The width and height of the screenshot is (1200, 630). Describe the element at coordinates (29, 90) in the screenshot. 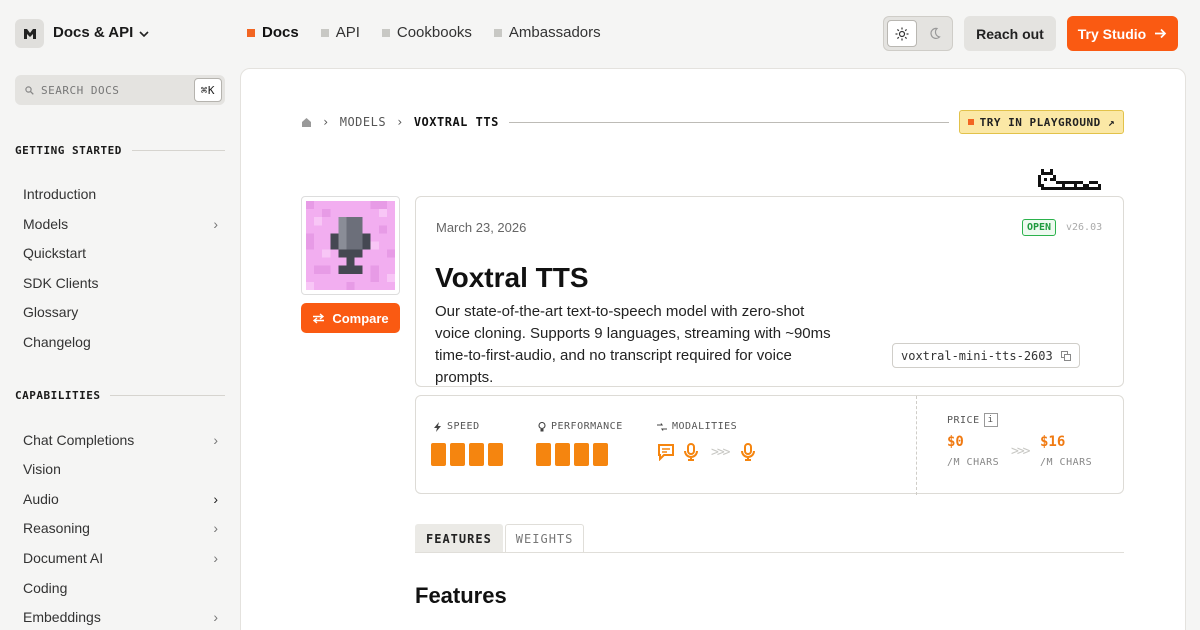

I see `search-icon` at that location.